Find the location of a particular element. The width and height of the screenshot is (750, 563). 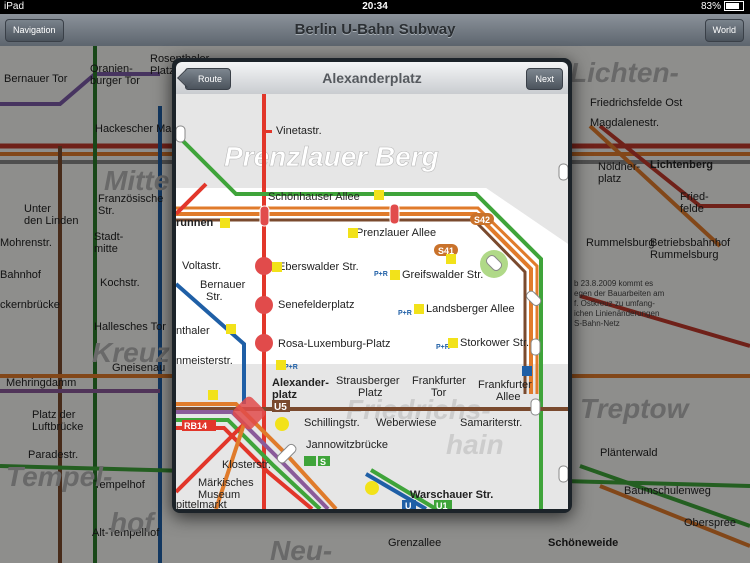

svg-text: Prenzlauer Allee is located at coordinates (396, 233).